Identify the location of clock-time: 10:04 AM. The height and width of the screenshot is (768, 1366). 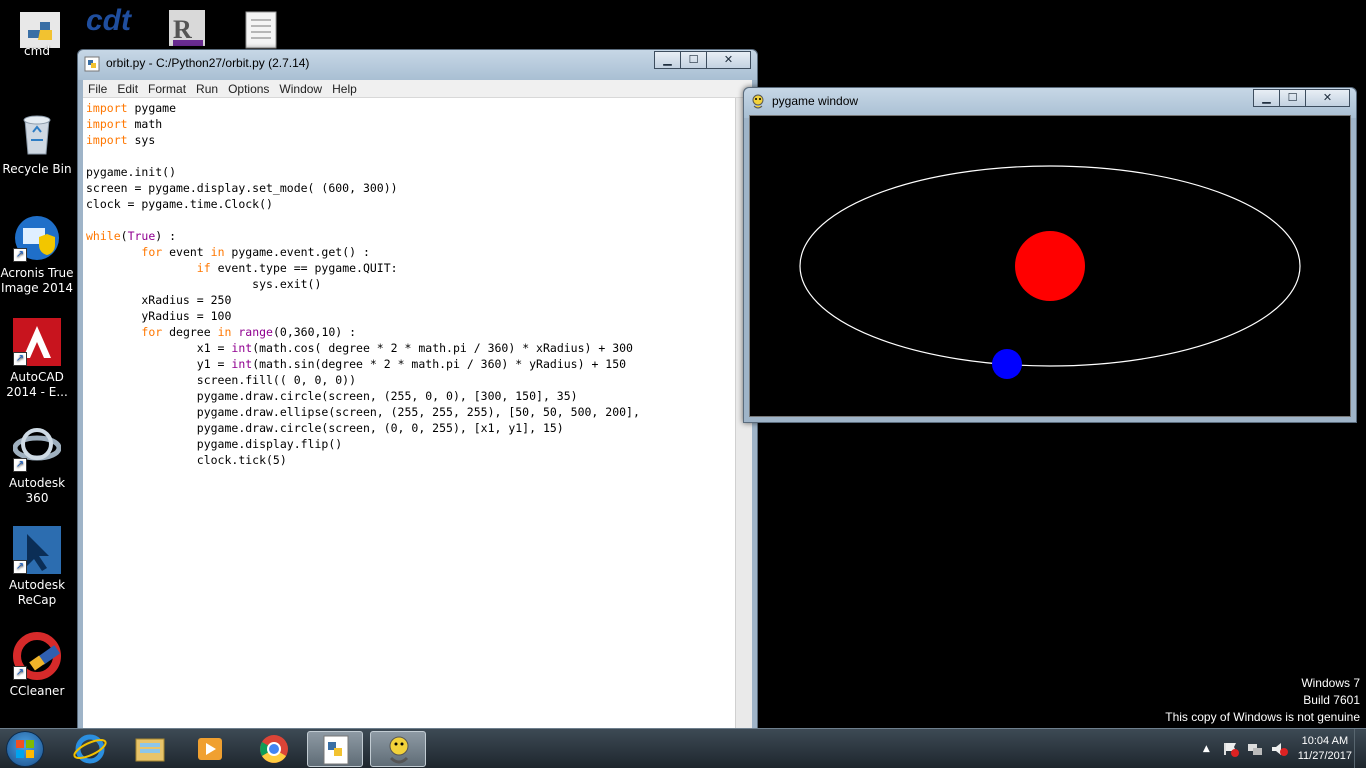
(1325, 741).